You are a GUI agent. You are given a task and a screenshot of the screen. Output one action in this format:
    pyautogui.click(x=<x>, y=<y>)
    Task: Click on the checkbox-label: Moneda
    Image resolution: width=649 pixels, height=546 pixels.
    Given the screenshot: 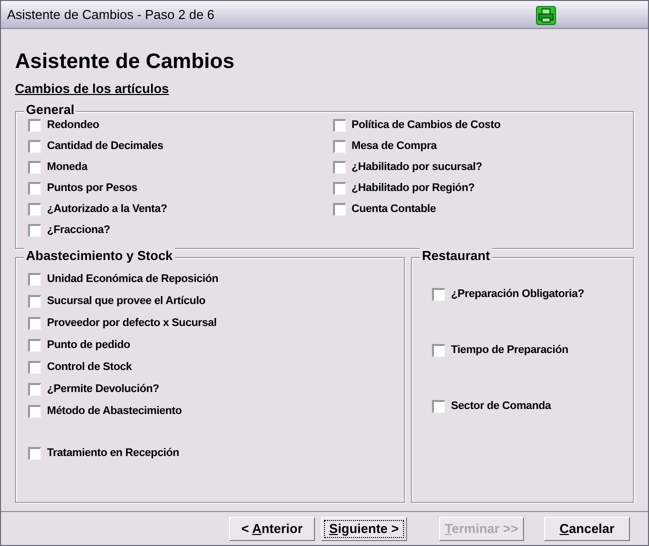 What is the action you would take?
    pyautogui.click(x=67, y=167)
    